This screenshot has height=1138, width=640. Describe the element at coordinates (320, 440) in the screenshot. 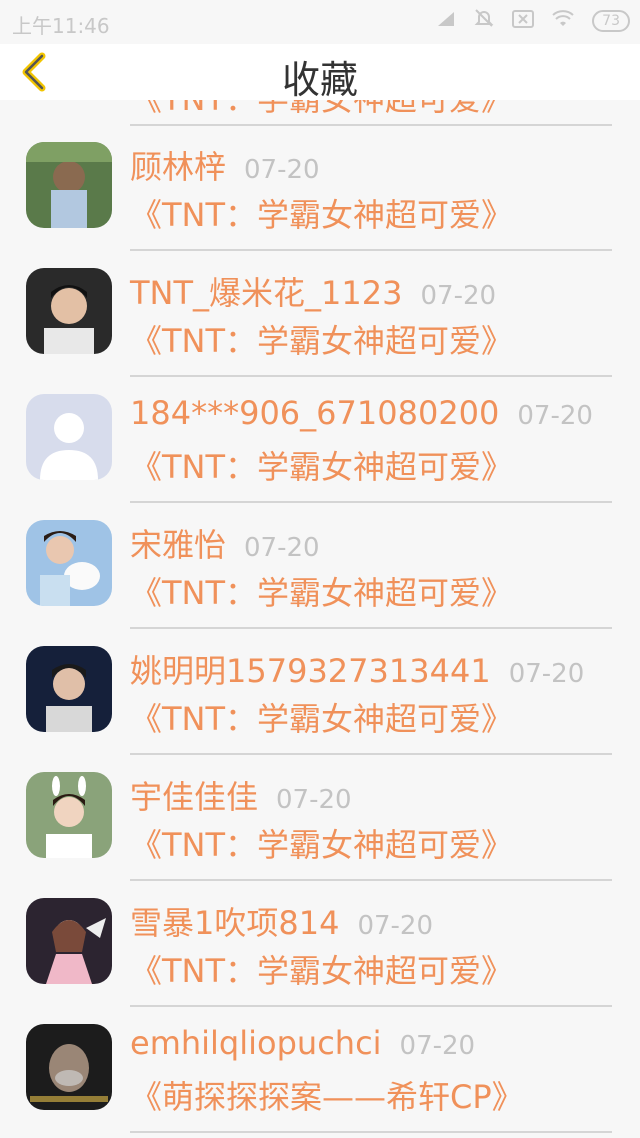

I see `list-item: 184***906_671080200 07-20 《TNT：学霸女神超可爱》` at that location.